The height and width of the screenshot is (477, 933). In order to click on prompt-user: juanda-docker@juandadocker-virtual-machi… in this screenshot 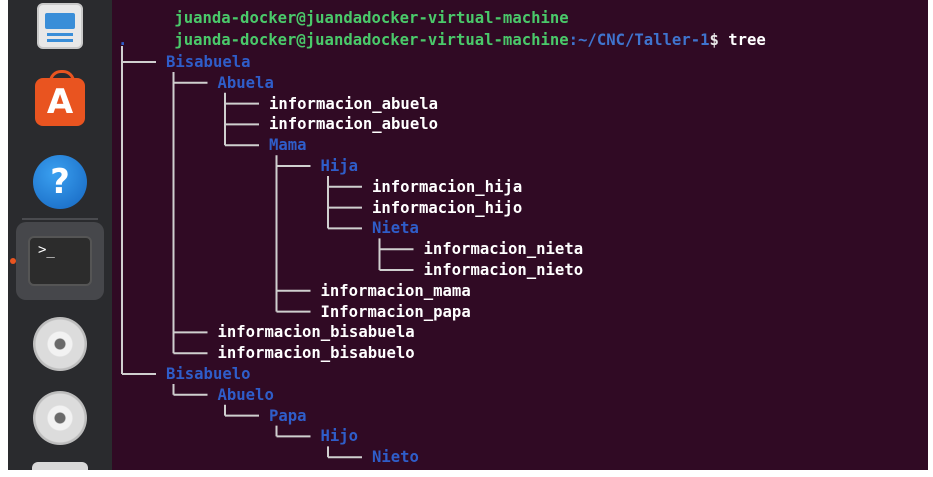, I will do `click(371, 40)`.